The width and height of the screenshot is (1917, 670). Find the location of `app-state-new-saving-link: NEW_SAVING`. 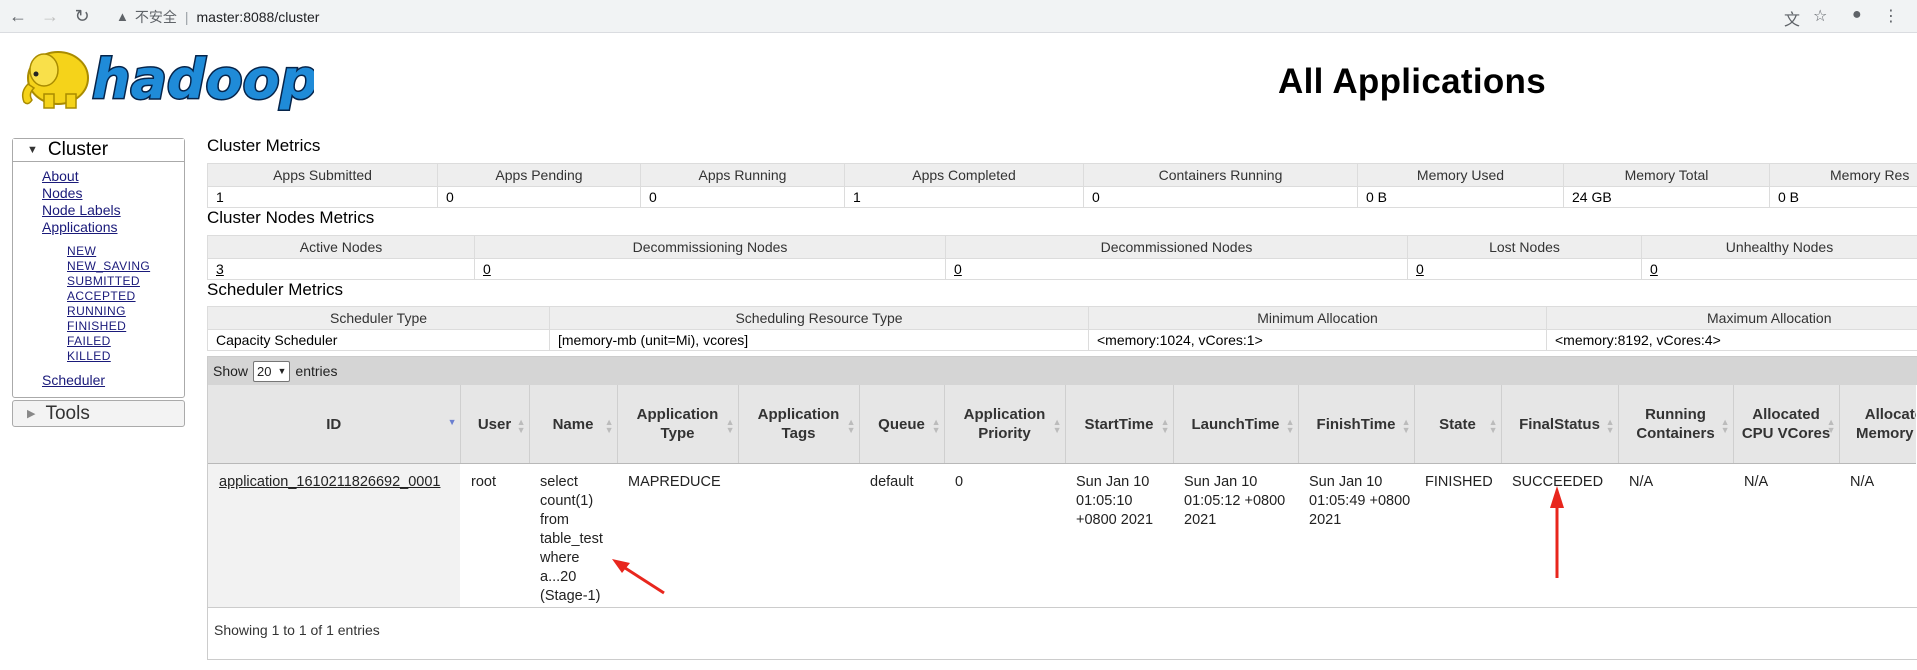

app-state-new-saving-link: NEW_SAVING is located at coordinates (125, 266).